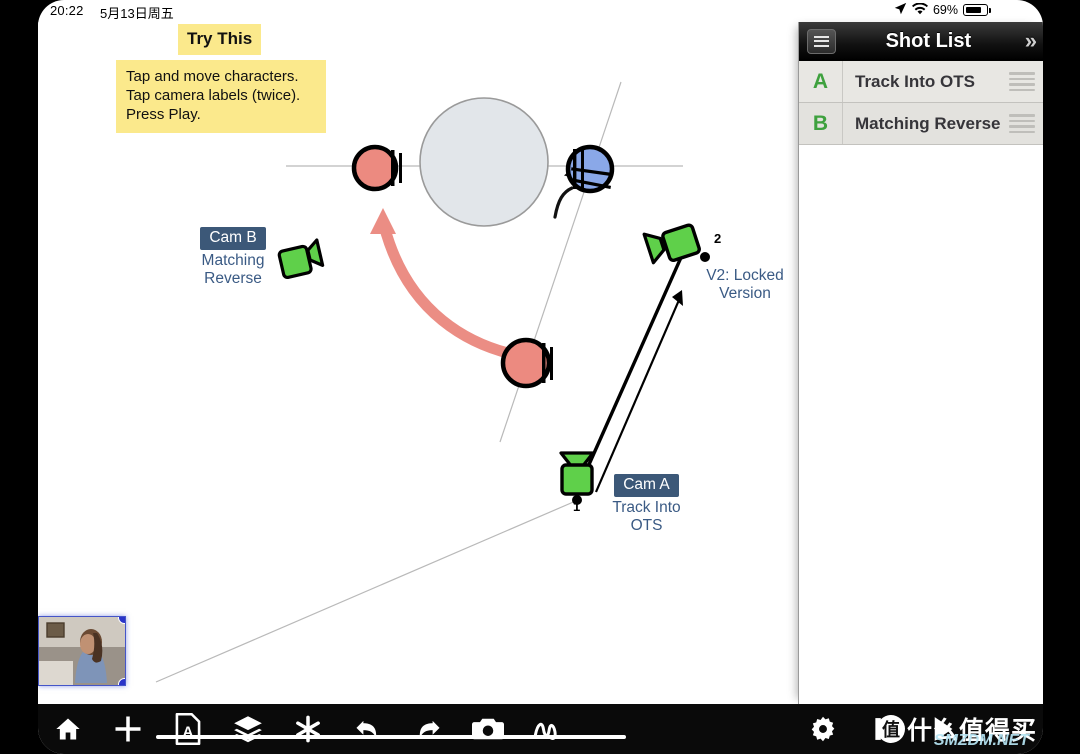 The width and height of the screenshot is (1080, 754). I want to click on squiggle-icon, so click(548, 729).